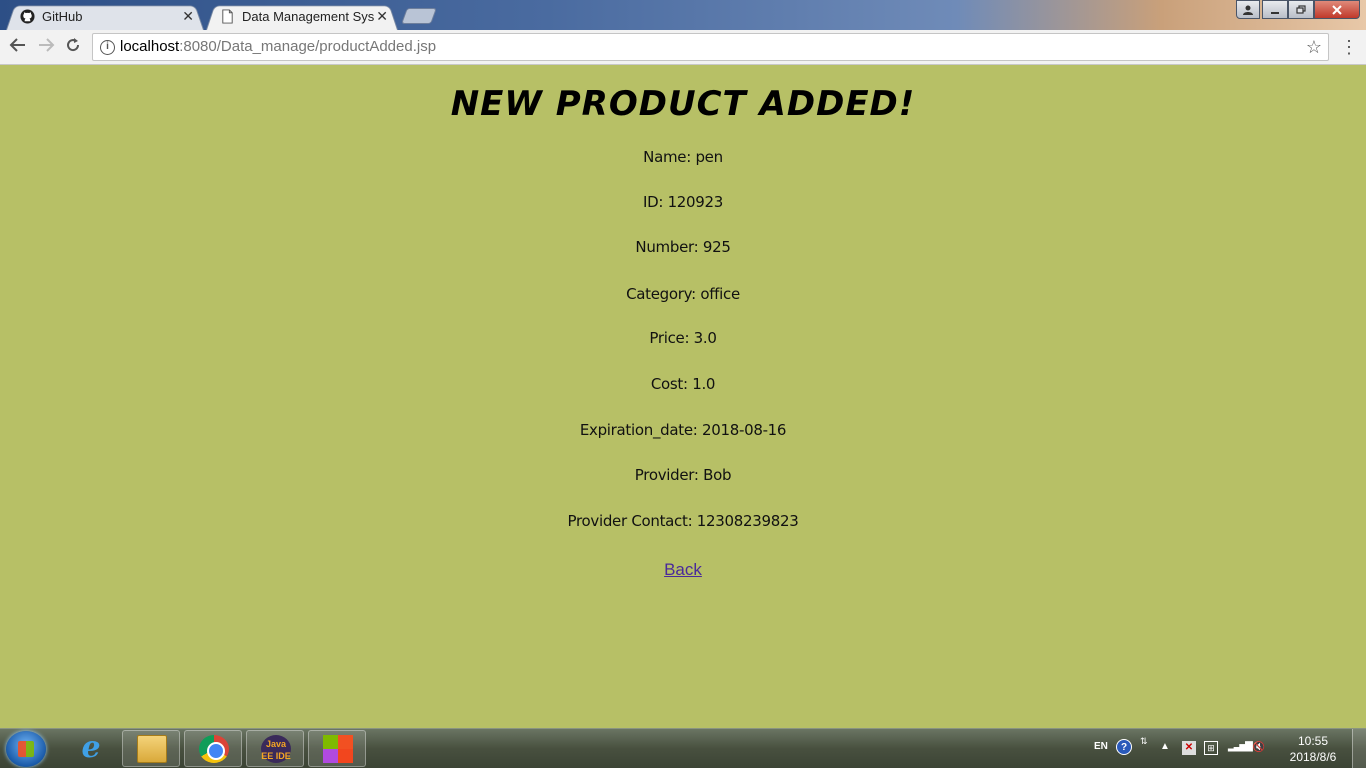 This screenshot has width=1366, height=768. Describe the element at coordinates (308, 46) in the screenshot. I see `url-path: :8080/Data_manage/productAdded.jsp` at that location.